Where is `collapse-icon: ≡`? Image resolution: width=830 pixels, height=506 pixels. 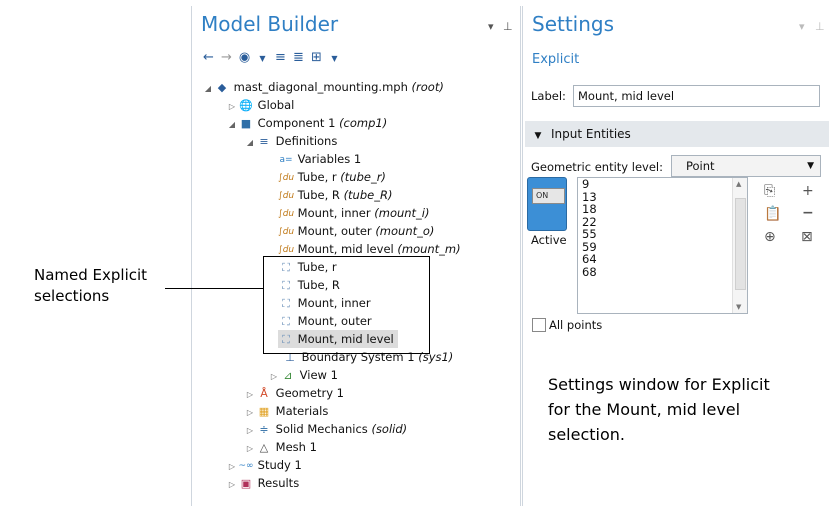
collapse-icon: ≡ is located at coordinates (282, 57).